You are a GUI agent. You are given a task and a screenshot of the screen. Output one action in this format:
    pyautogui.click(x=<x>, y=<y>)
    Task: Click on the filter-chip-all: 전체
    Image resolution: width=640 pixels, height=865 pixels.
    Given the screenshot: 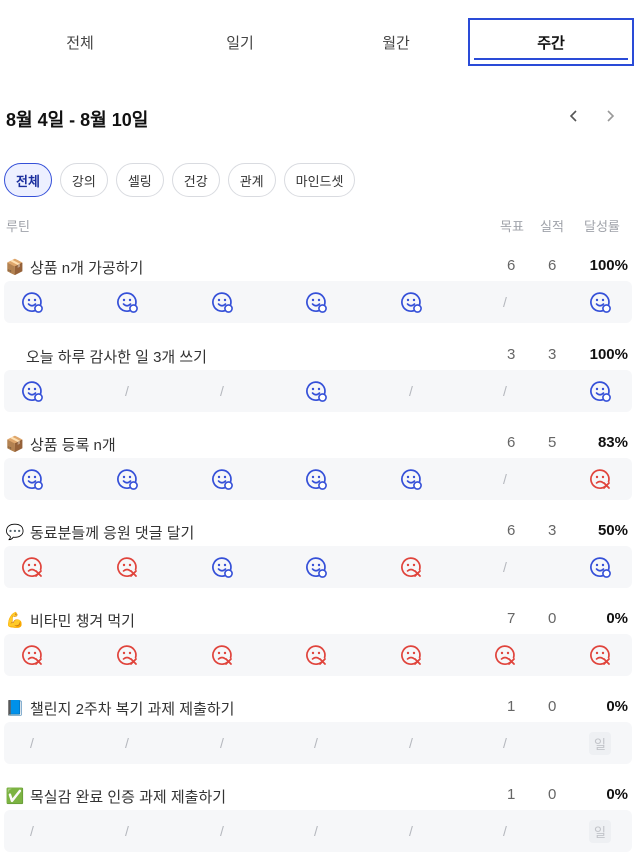 What is the action you would take?
    pyautogui.click(x=28, y=180)
    